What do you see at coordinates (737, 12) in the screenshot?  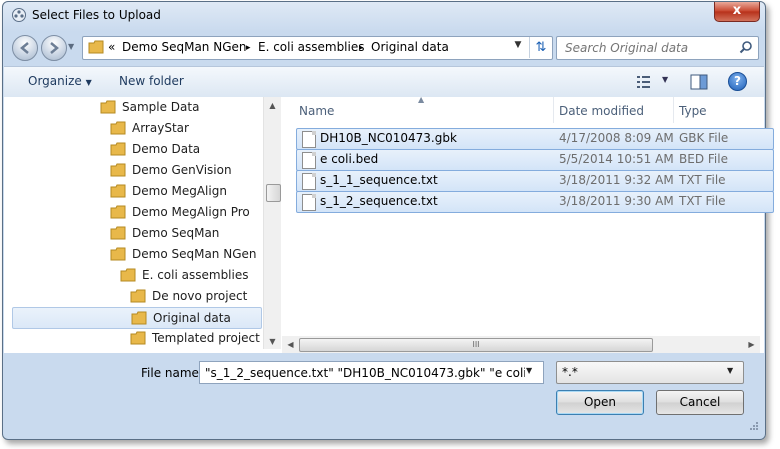 I see `close-button: x` at bounding box center [737, 12].